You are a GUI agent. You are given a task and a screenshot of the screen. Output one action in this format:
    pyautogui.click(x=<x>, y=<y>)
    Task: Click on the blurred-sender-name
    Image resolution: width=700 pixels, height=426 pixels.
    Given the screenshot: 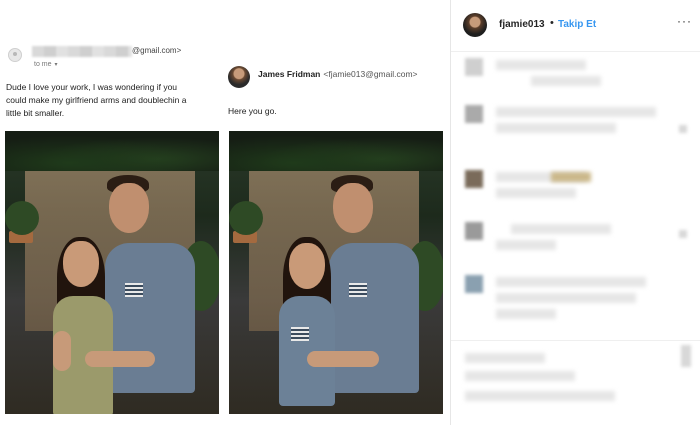 What is the action you would take?
    pyautogui.click(x=82, y=51)
    